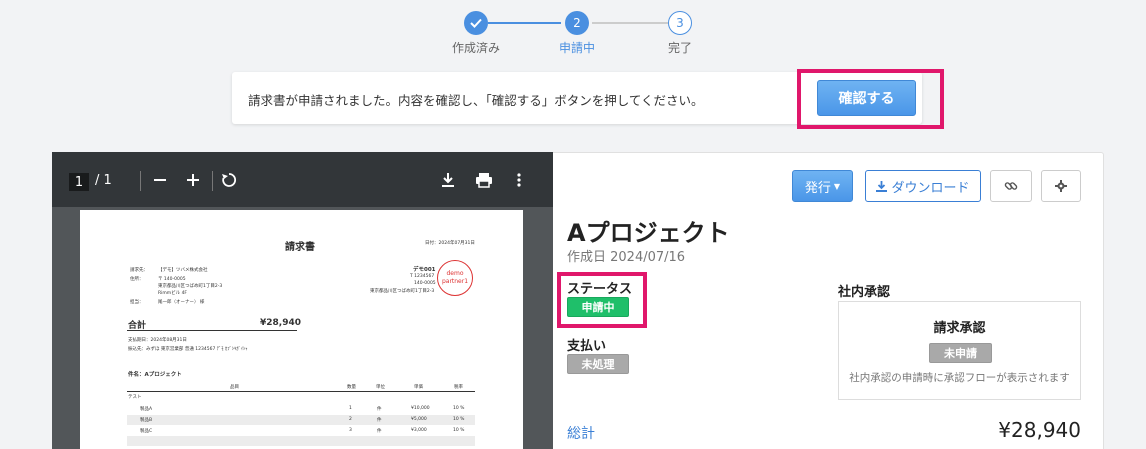 Image resolution: width=1146 pixels, height=449 pixels. What do you see at coordinates (648, 233) in the screenshot?
I see `project-title: Aプロジェクト` at bounding box center [648, 233].